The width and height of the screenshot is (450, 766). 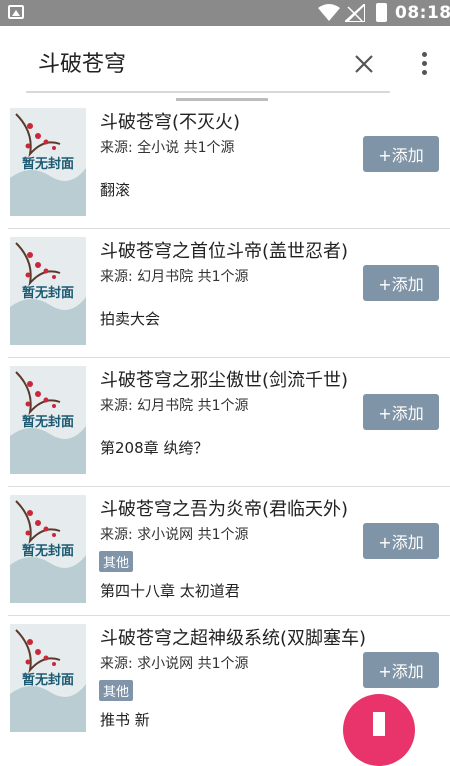 I want to click on book-title: 斗破苍穹(不灭火), so click(x=170, y=122).